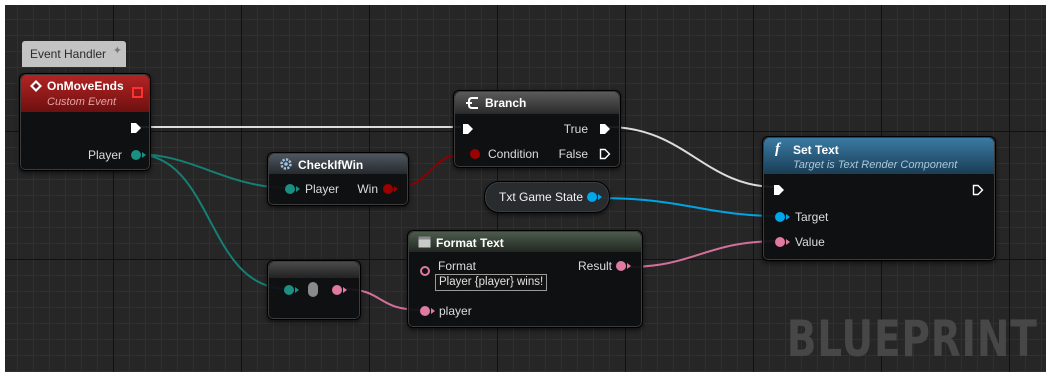 The width and height of the screenshot is (1052, 377). Describe the element at coordinates (788, 242) in the screenshot. I see `value-in-arrow` at that location.